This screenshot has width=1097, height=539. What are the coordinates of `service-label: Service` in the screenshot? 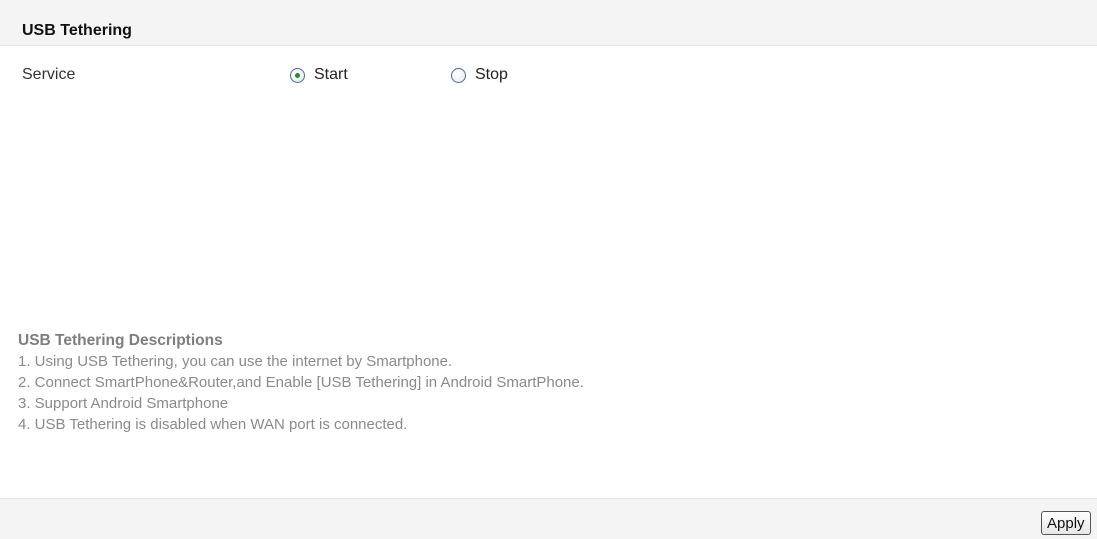 It's located at (49, 74).